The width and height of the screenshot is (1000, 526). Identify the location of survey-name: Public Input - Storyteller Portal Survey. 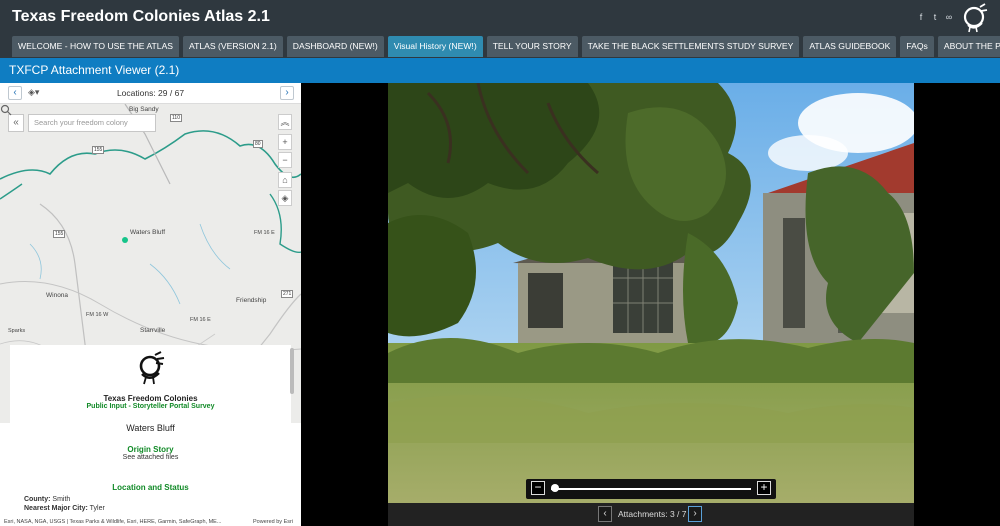
(150, 406).